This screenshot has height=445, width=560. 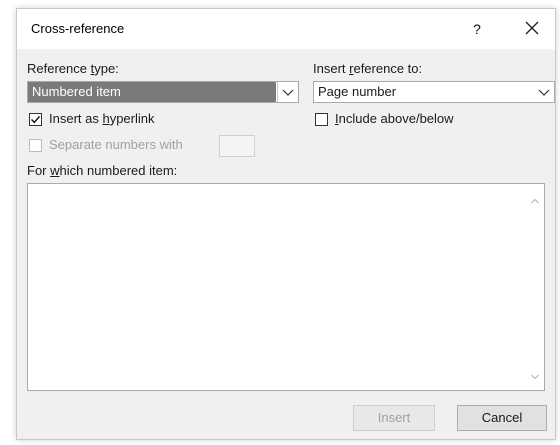 I want to click on title-bar: Cross-reference ?, so click(x=286, y=29).